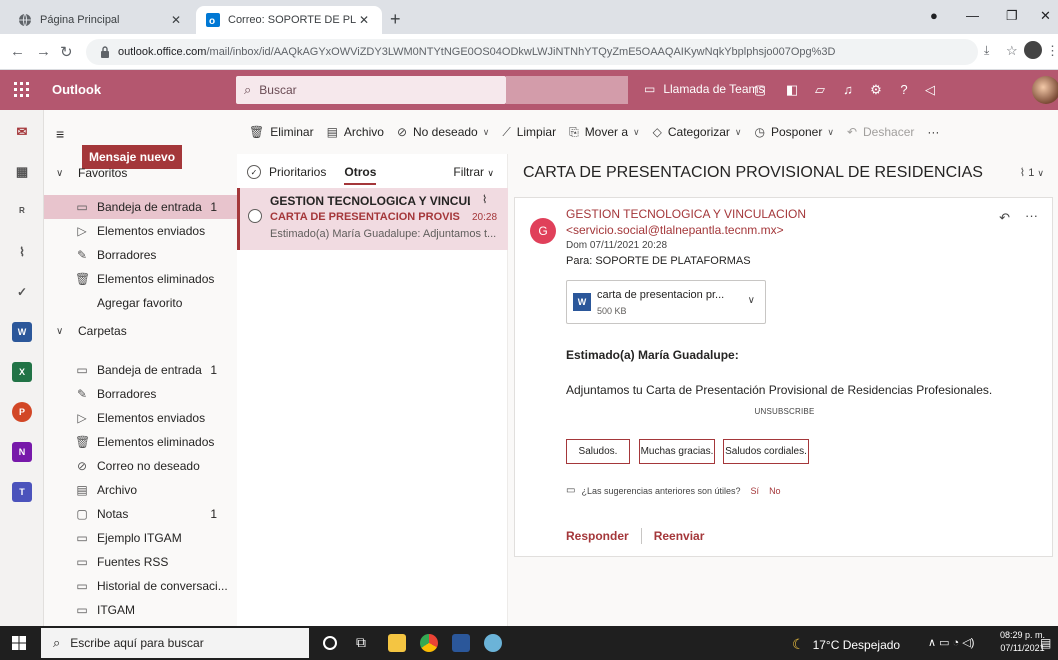 The height and width of the screenshot is (660, 1058). What do you see at coordinates (986, 50) in the screenshot?
I see `install-icon: ⤓` at bounding box center [986, 50].